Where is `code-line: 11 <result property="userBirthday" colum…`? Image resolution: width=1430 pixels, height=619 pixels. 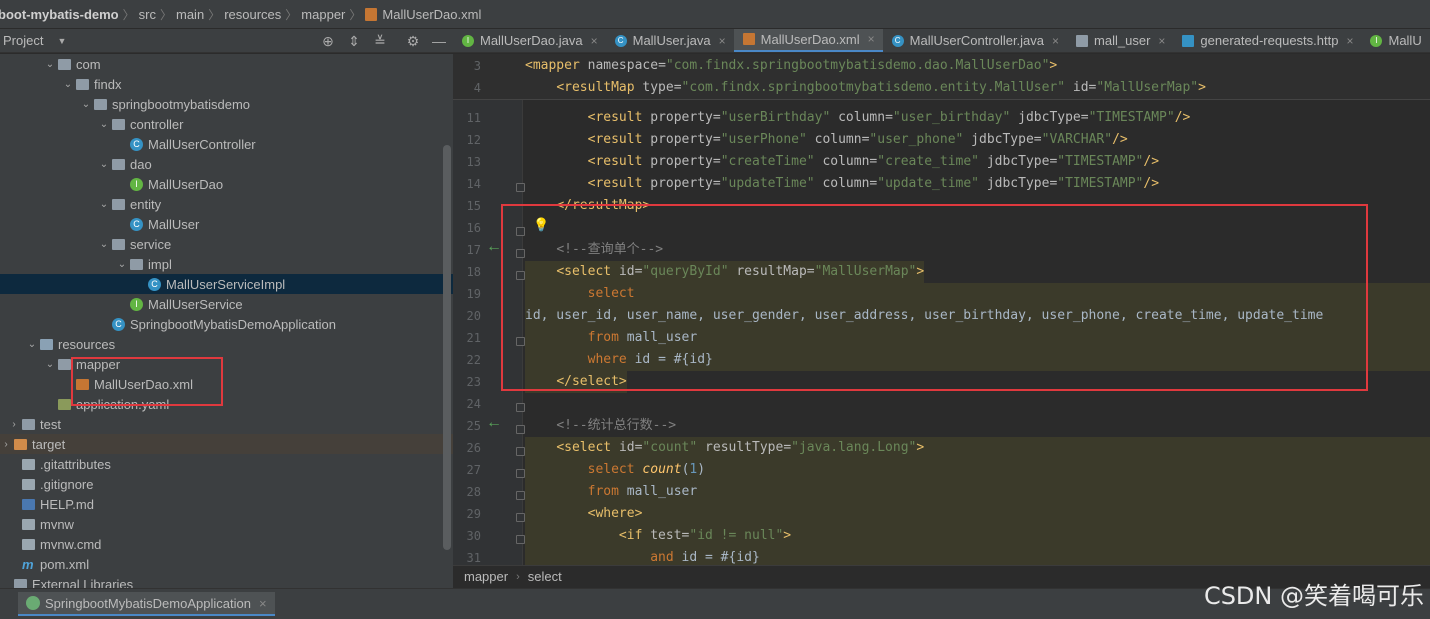
code-line: 11 <result property="userBirthday" colum… is located at coordinates (941, 118).